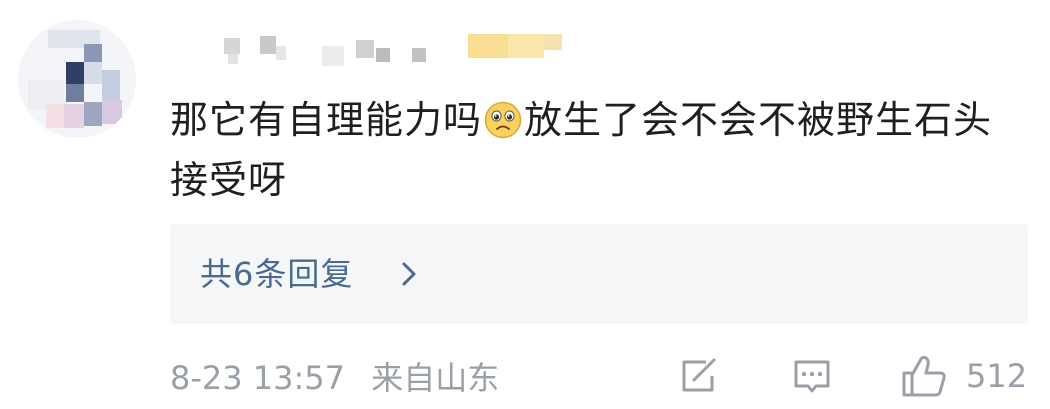  I want to click on chevron-right-icon, so click(409, 274).